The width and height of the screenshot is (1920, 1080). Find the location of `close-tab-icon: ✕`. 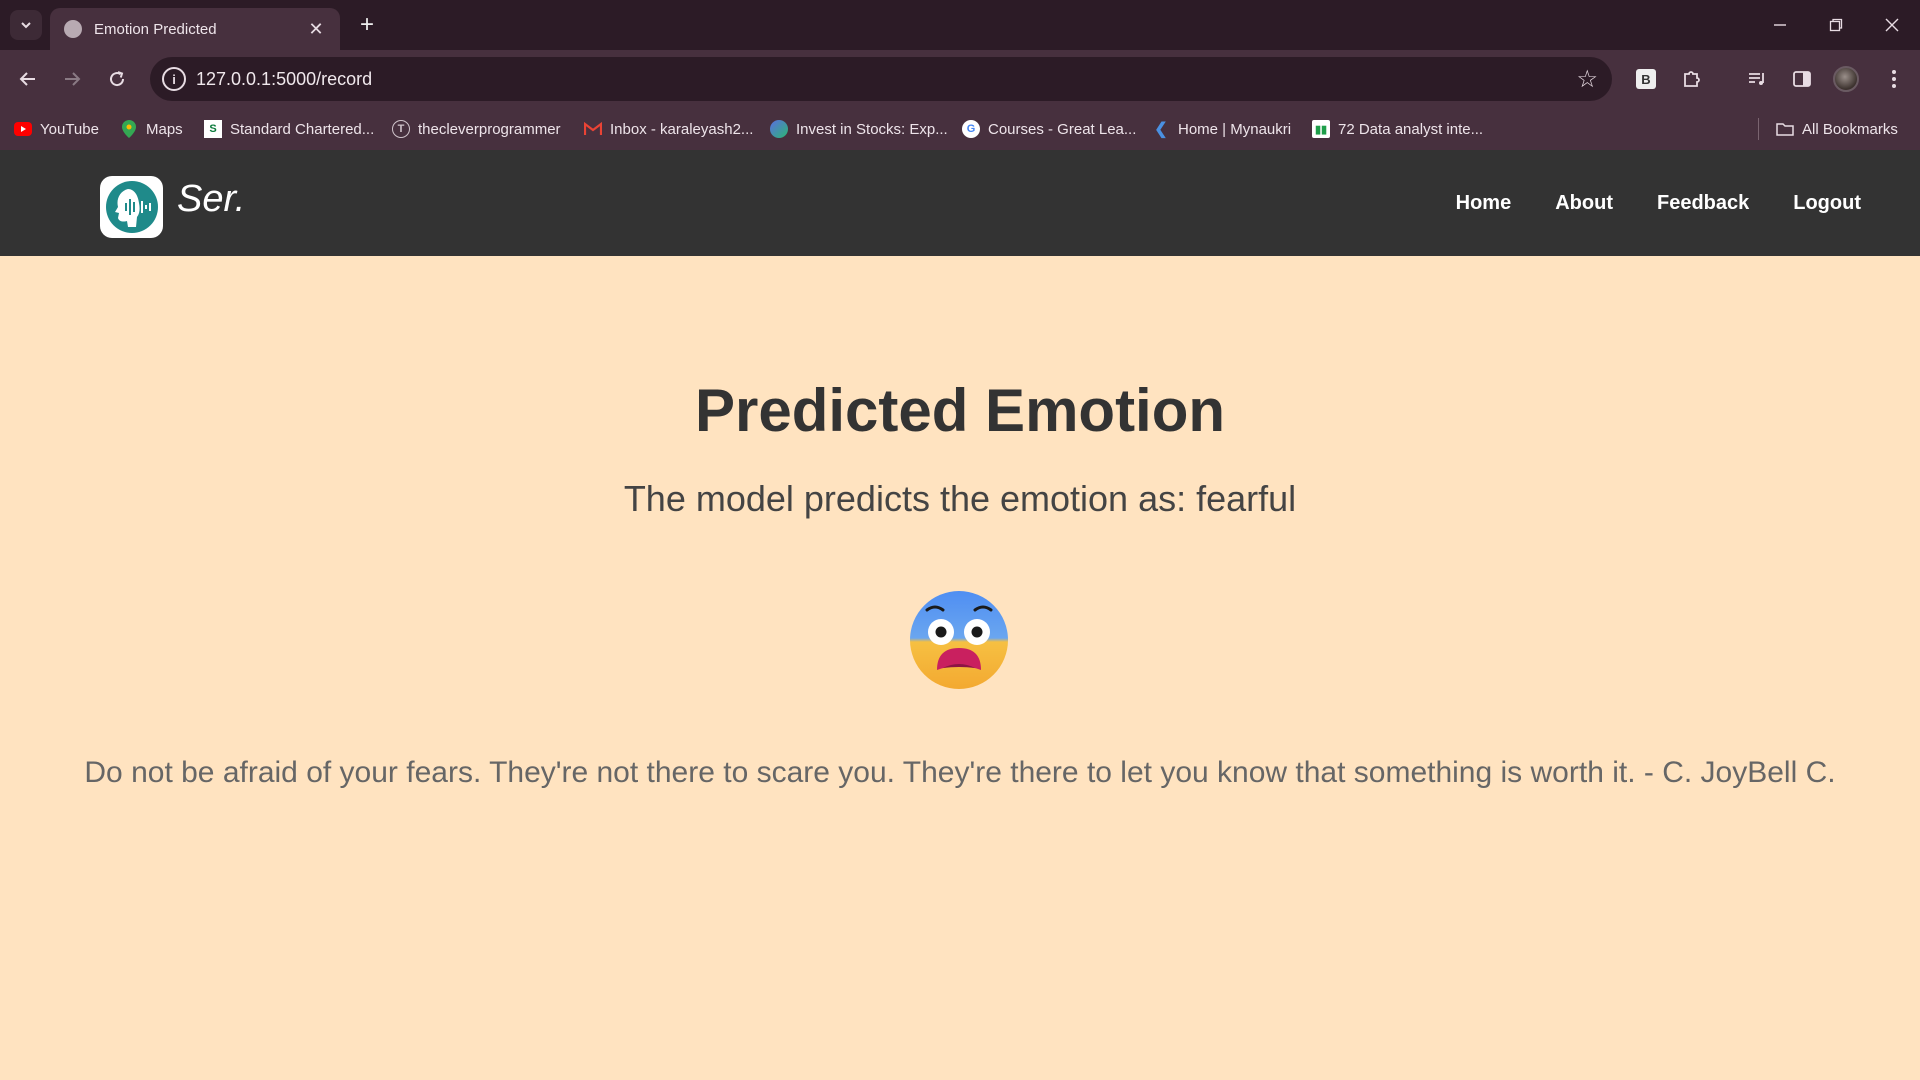

close-tab-icon: ✕ is located at coordinates (316, 29).